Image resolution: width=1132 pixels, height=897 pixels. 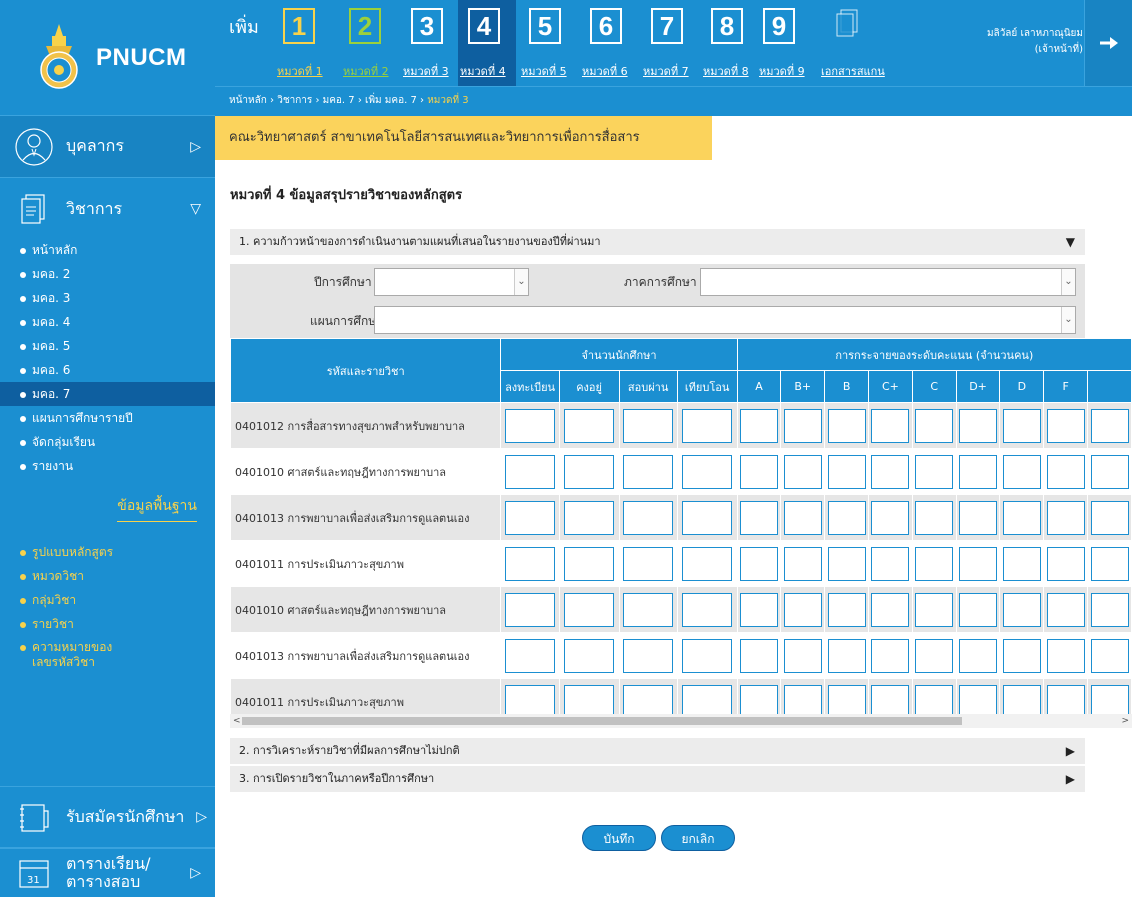 What do you see at coordinates (681, 721) in the screenshot?
I see `horizontal-scrollbar: < >` at bounding box center [681, 721].